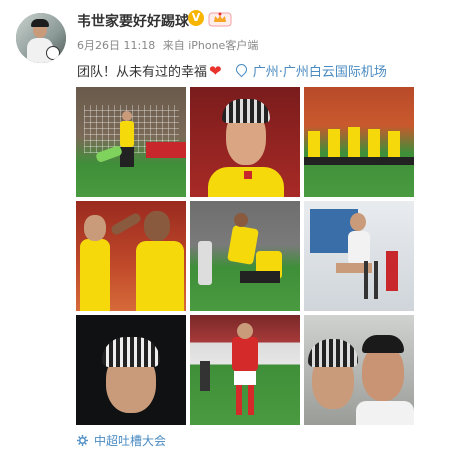 The image size is (465, 457). What do you see at coordinates (210, 45) in the screenshot?
I see `post-source: 来自 iPhone客户端` at bounding box center [210, 45].